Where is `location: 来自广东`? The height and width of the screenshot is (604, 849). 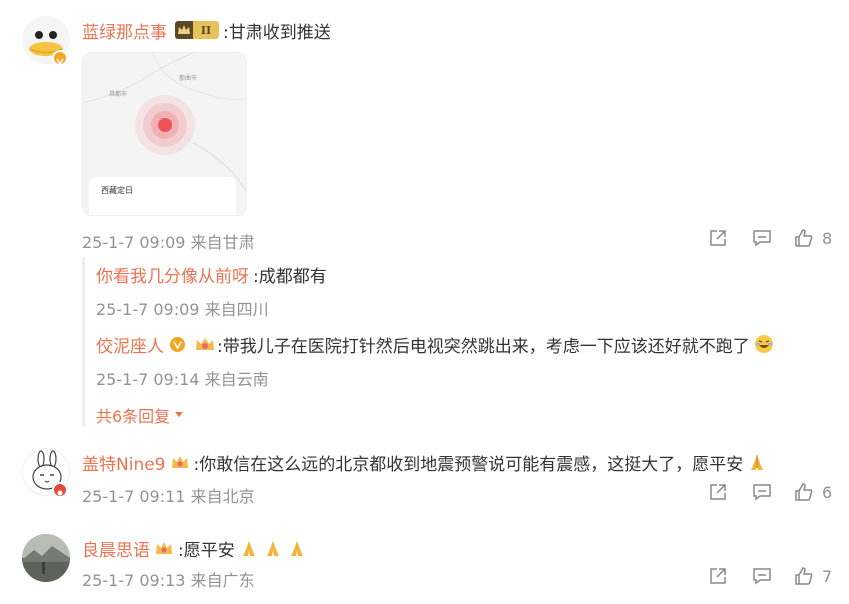
location: 来自广东 is located at coordinates (222, 580).